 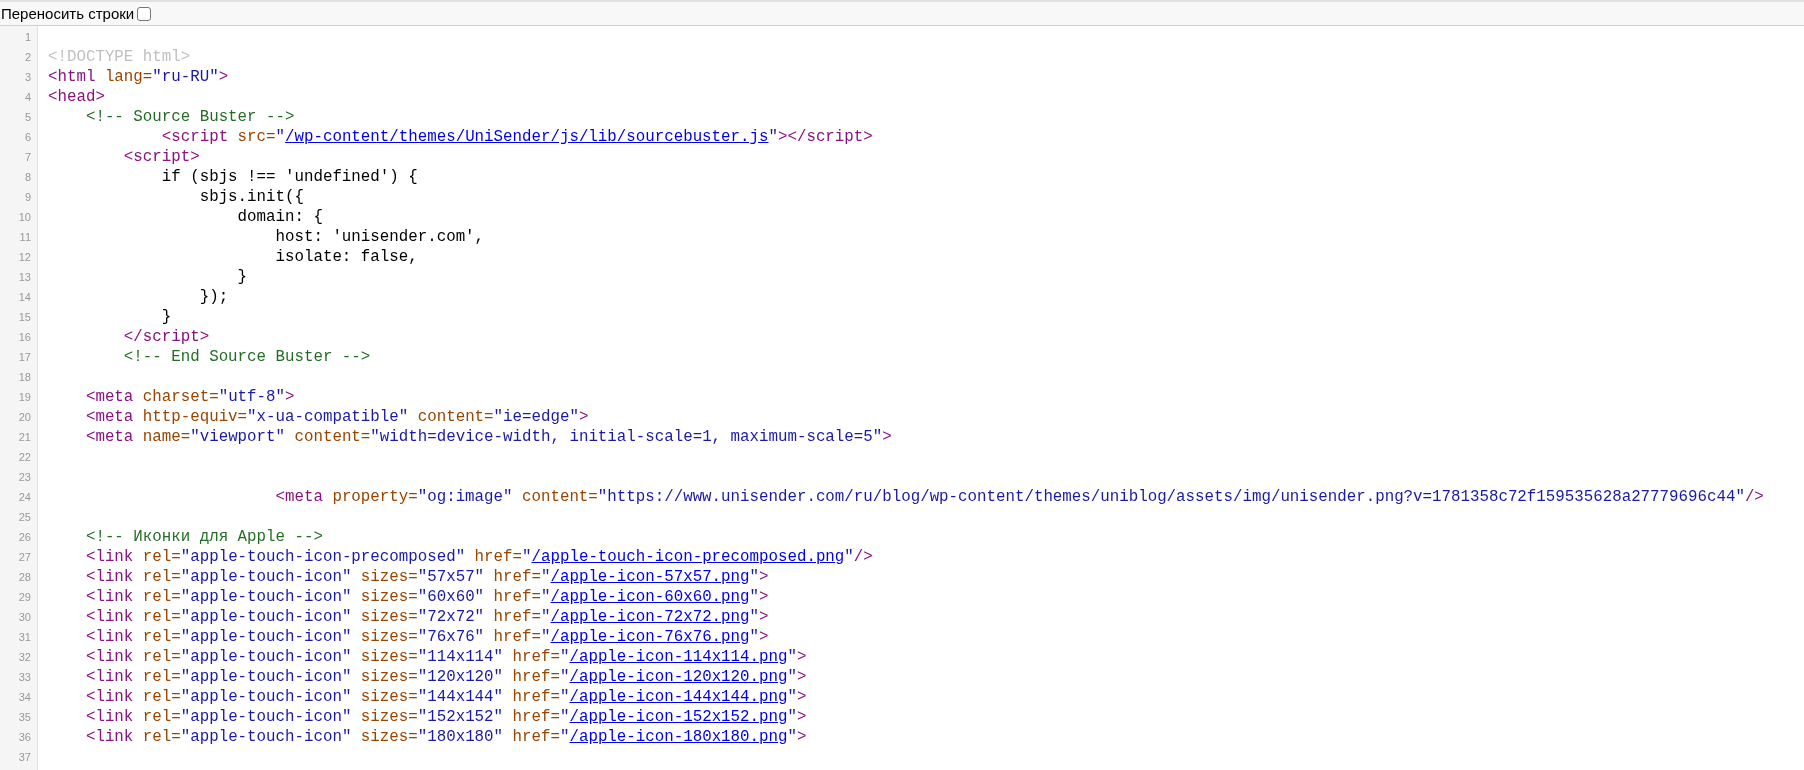 What do you see at coordinates (678, 657) in the screenshot?
I see `source-link: /apple-icon-114x114.png` at bounding box center [678, 657].